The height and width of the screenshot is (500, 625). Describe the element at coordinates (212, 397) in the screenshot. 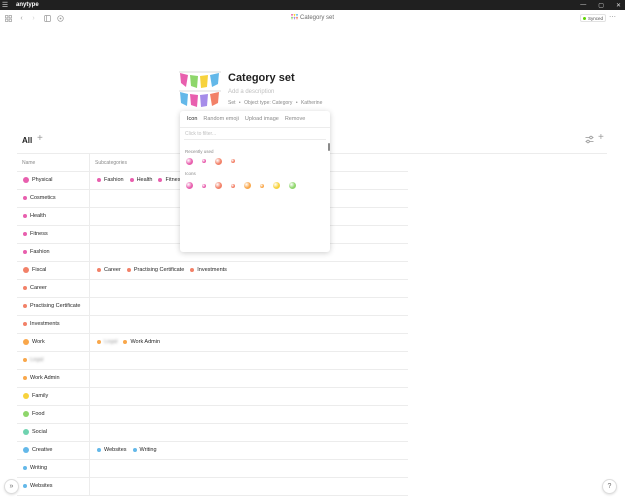

I see `table-row: Family` at that location.